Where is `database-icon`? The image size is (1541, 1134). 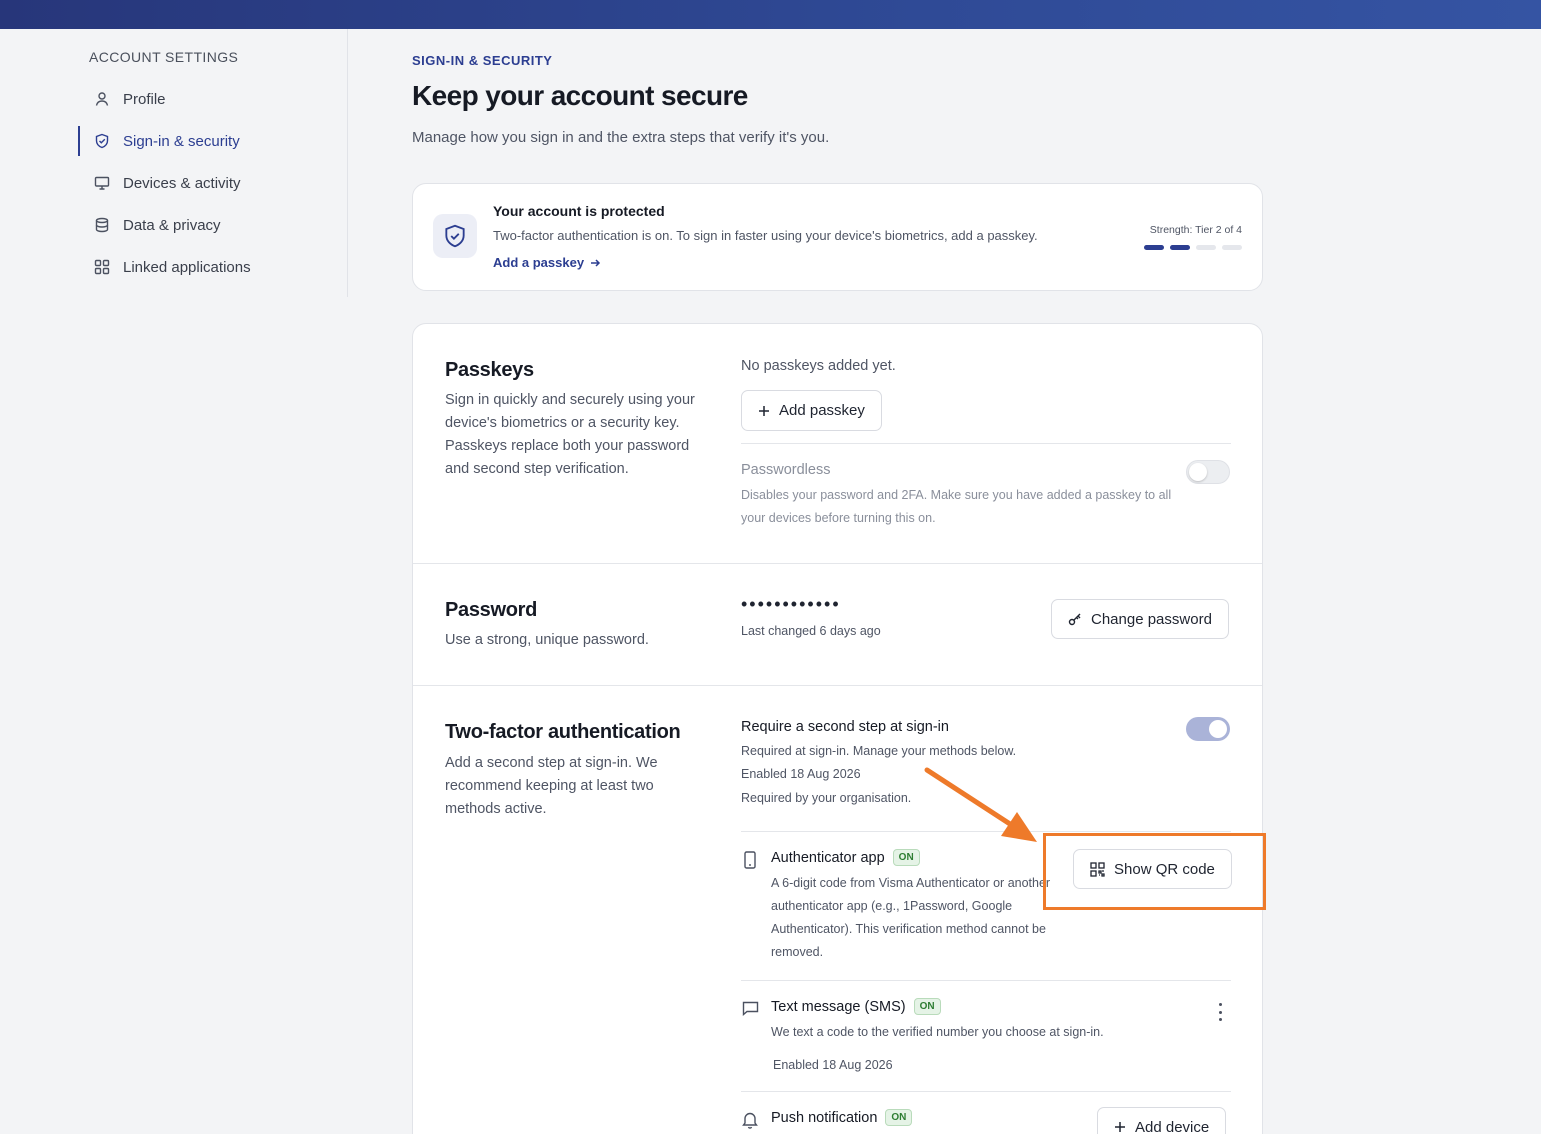
database-icon is located at coordinates (102, 225).